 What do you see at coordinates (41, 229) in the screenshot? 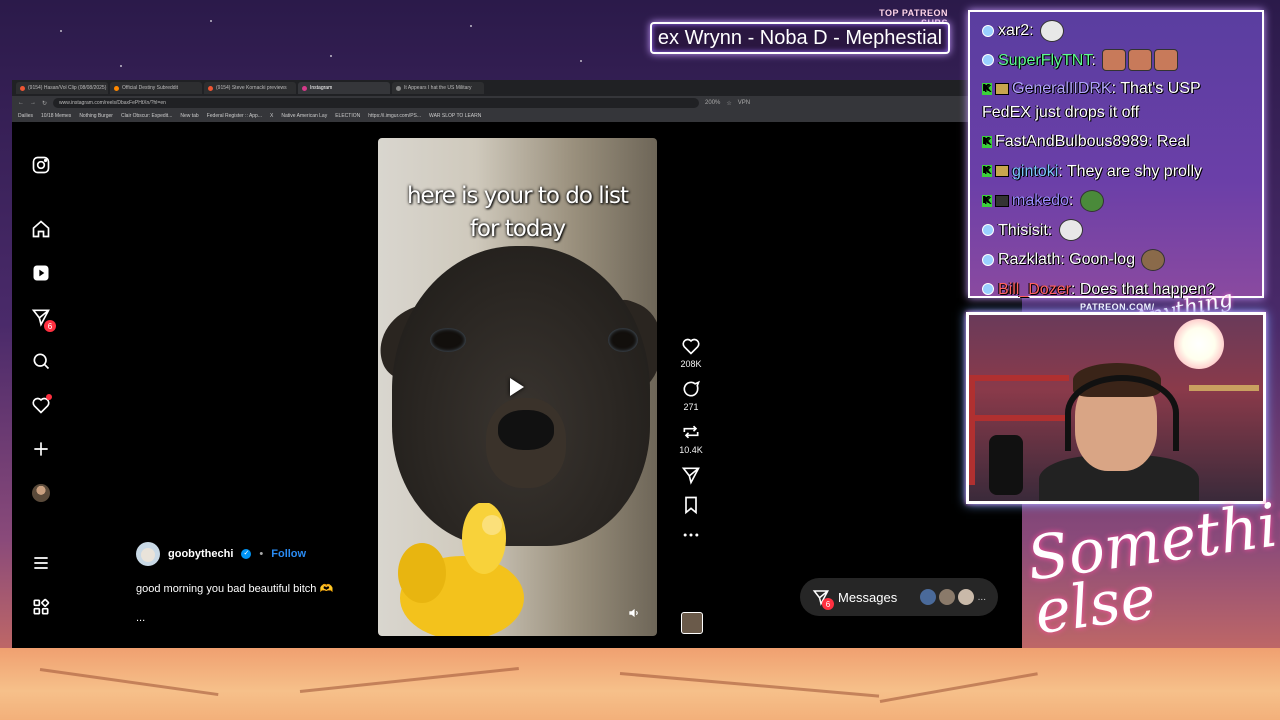
I see `home-icon` at bounding box center [41, 229].